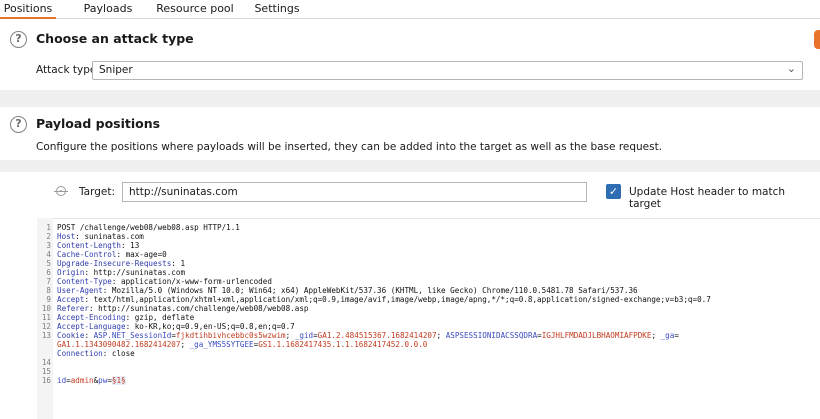  What do you see at coordinates (121, 263) in the screenshot?
I see `header-line: Upgrade-Insecure-Requests: 1` at bounding box center [121, 263].